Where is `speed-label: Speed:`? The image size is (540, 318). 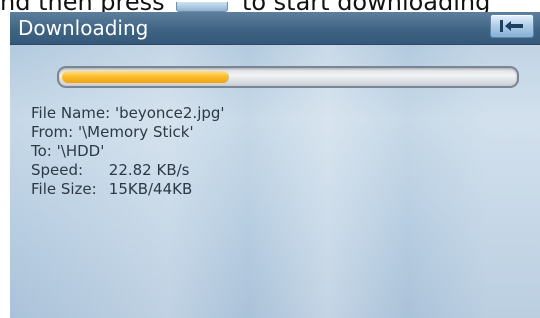 speed-label: Speed: is located at coordinates (57, 170).